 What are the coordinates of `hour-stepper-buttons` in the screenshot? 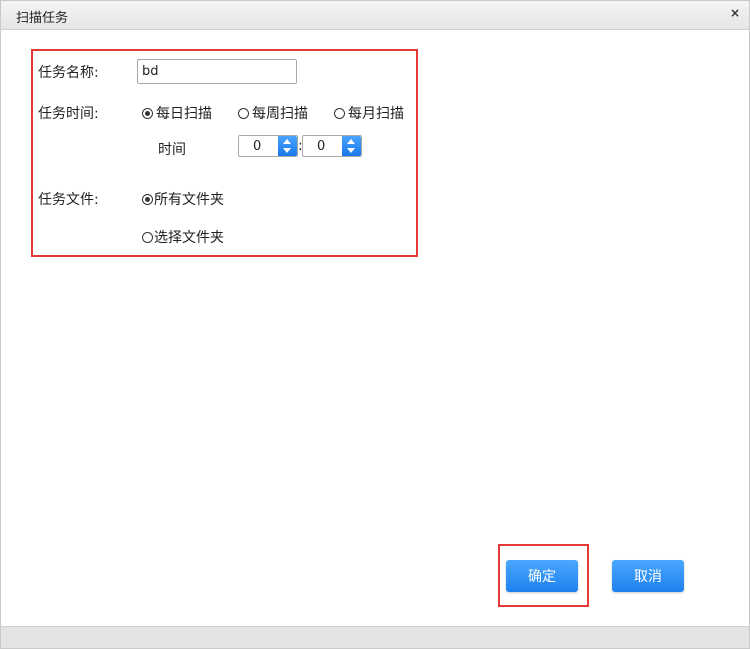 It's located at (287, 146).